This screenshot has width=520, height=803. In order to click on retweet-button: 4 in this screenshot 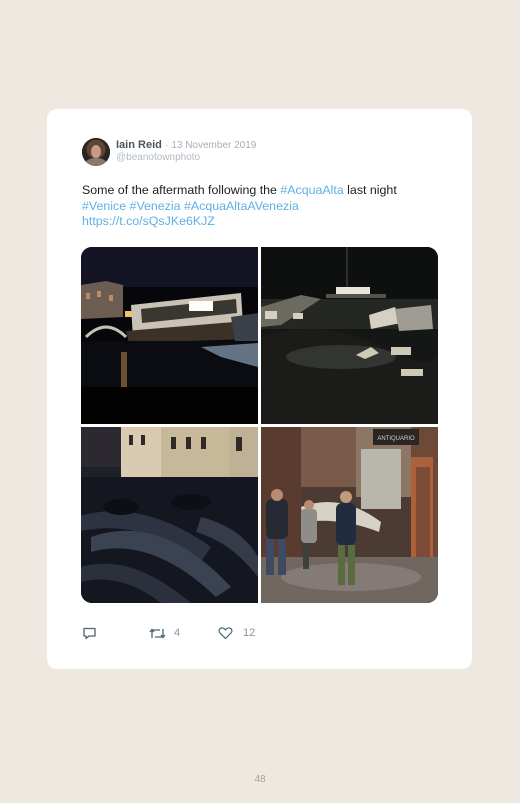, I will do `click(164, 633)`.